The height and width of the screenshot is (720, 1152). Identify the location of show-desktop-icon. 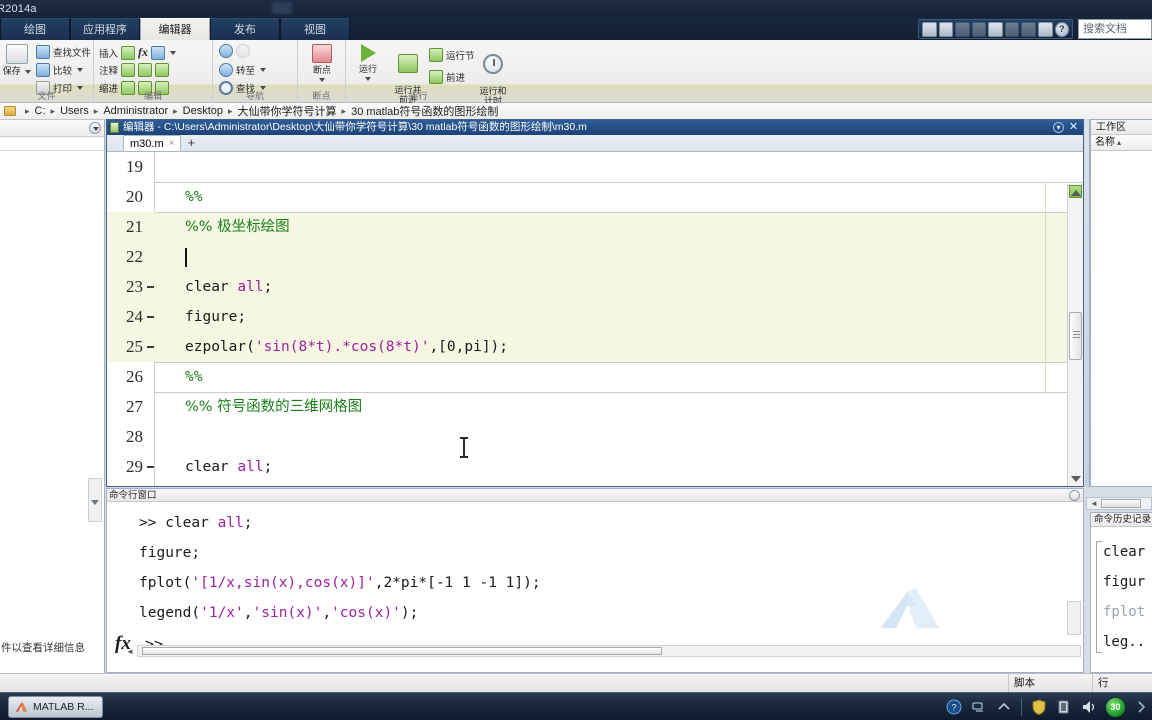
(1142, 707).